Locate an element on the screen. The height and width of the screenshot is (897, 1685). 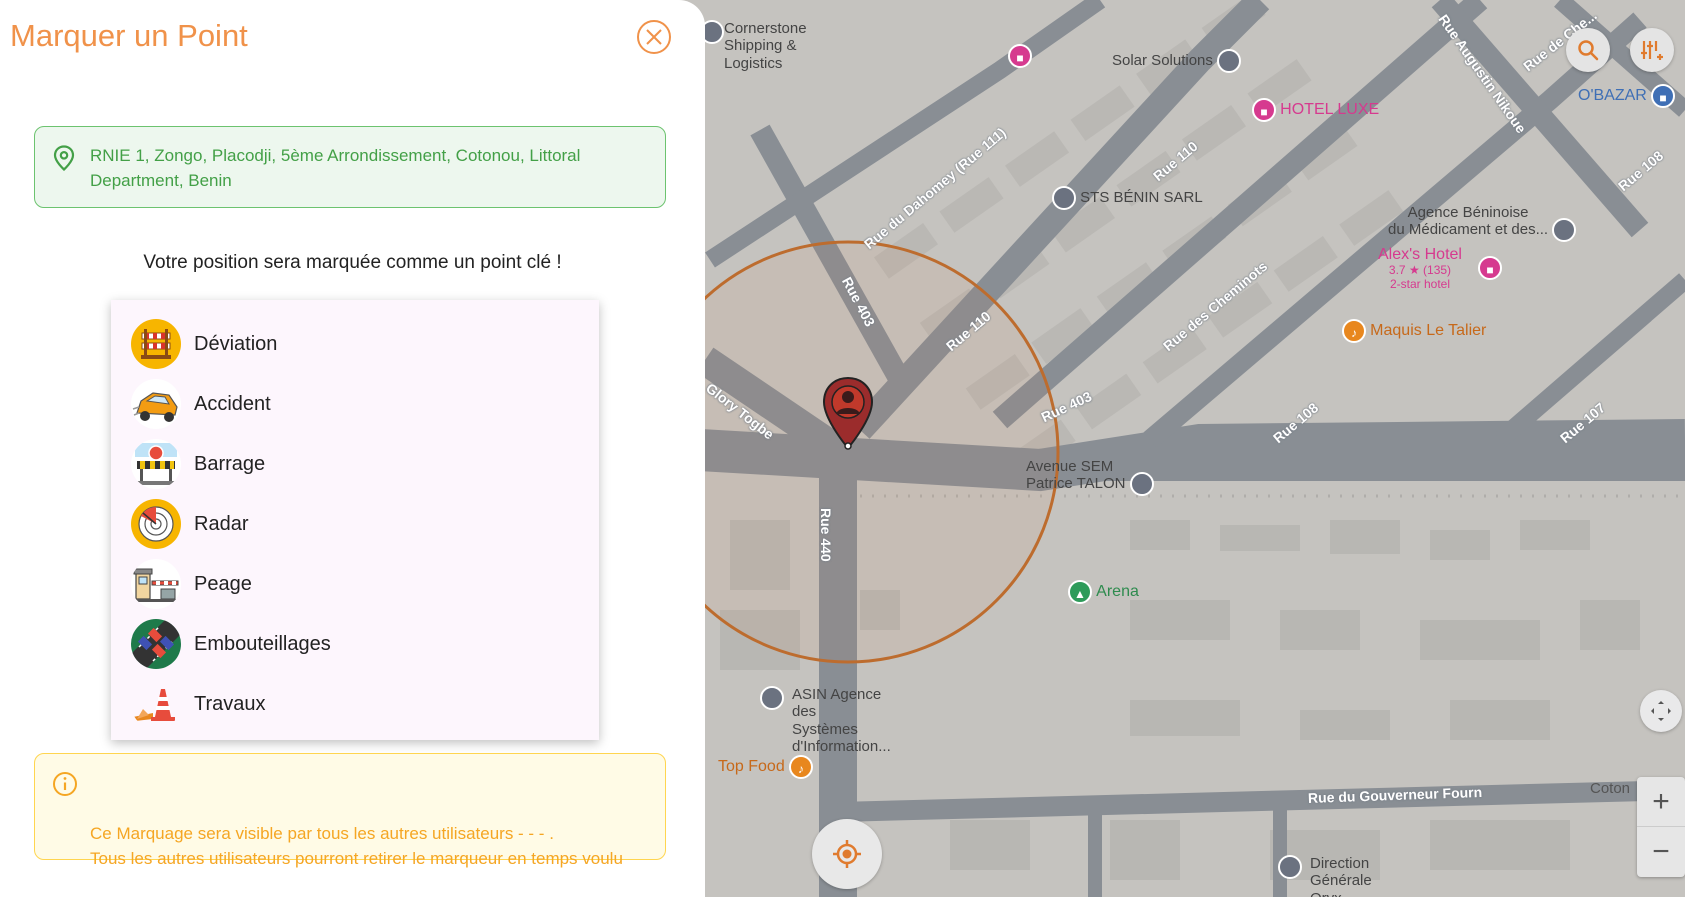
poi-direction-generale: Direction Générale Oryx Bénin SA is located at coordinates (1325, 876).